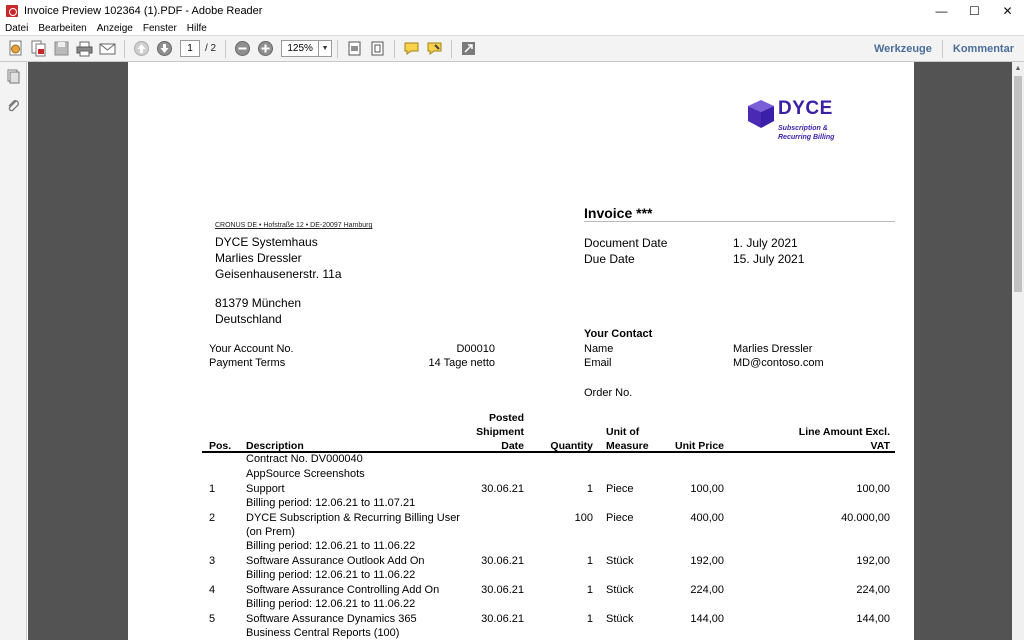  What do you see at coordinates (805, 108) in the screenshot?
I see `logo-wordmark: DYCE` at bounding box center [805, 108].